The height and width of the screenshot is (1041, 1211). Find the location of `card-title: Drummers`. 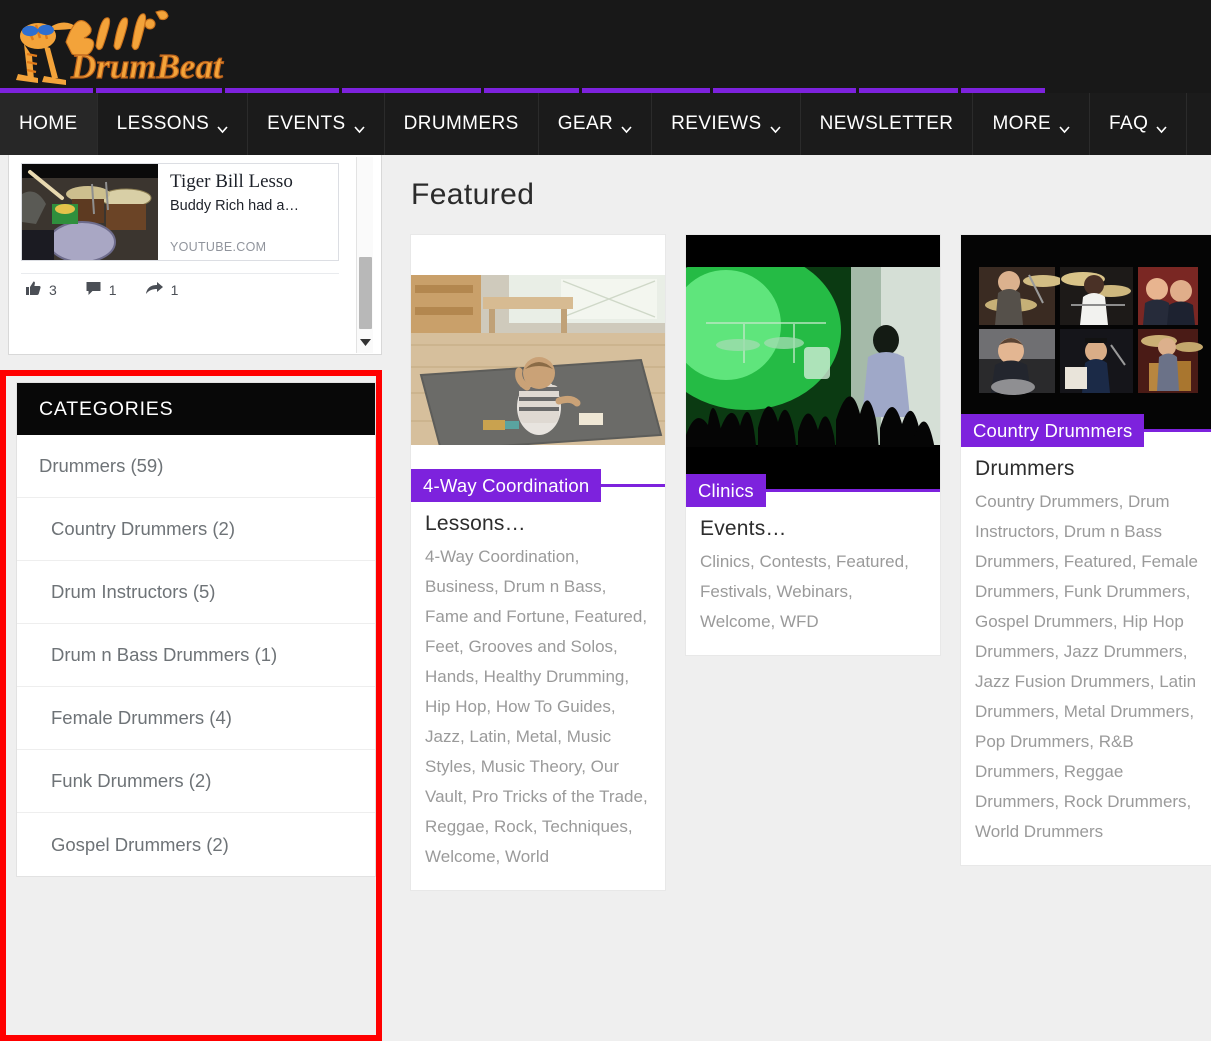

card-title: Drummers is located at coordinates (1025, 468).